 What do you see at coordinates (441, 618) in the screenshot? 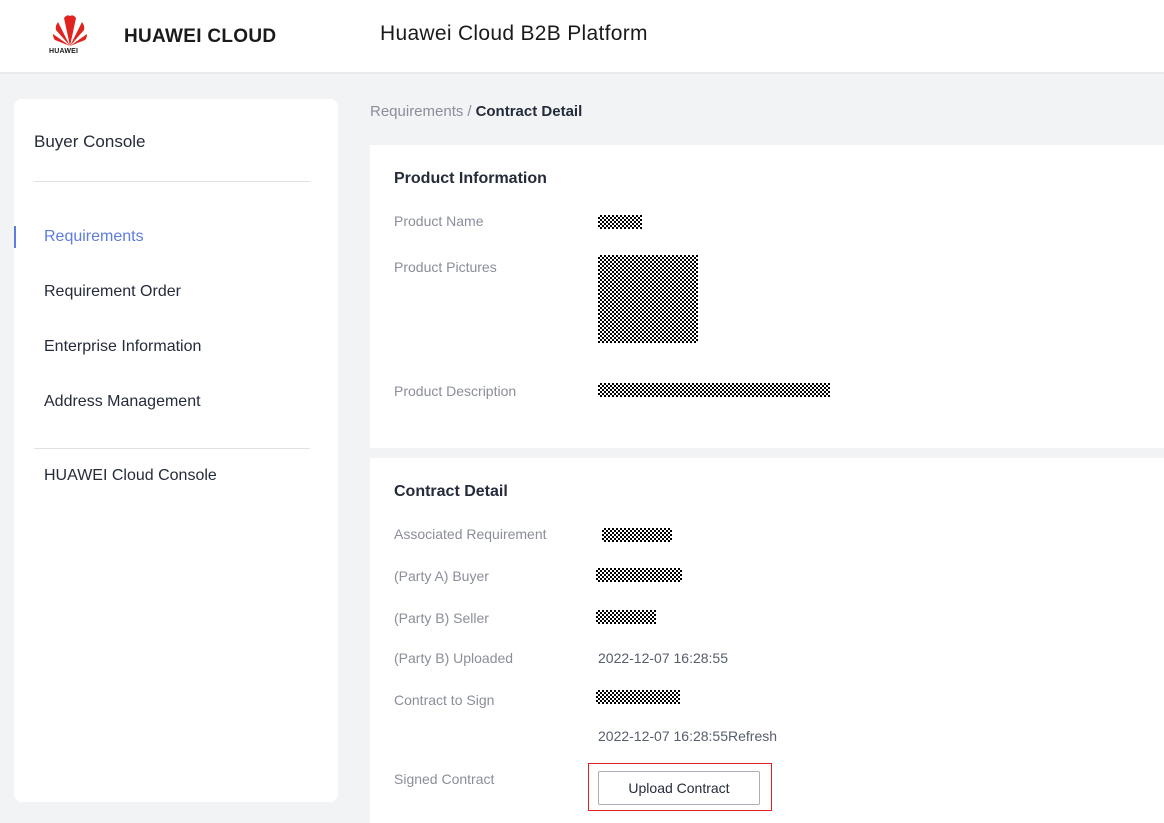
I see `seller-label: (Party B) Seller` at bounding box center [441, 618].